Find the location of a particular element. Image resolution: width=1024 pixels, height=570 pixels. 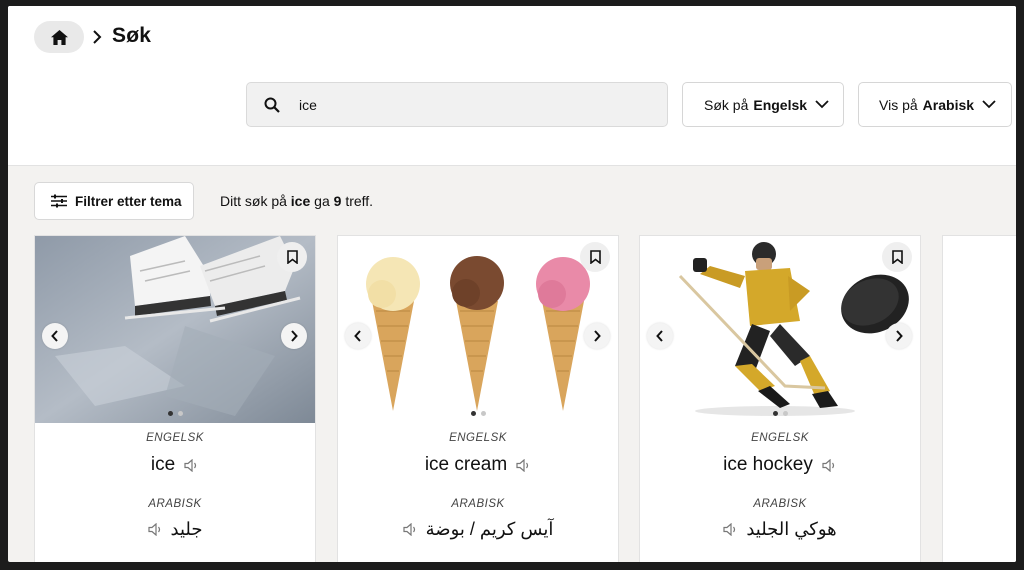

search-icon is located at coordinates (272, 105).